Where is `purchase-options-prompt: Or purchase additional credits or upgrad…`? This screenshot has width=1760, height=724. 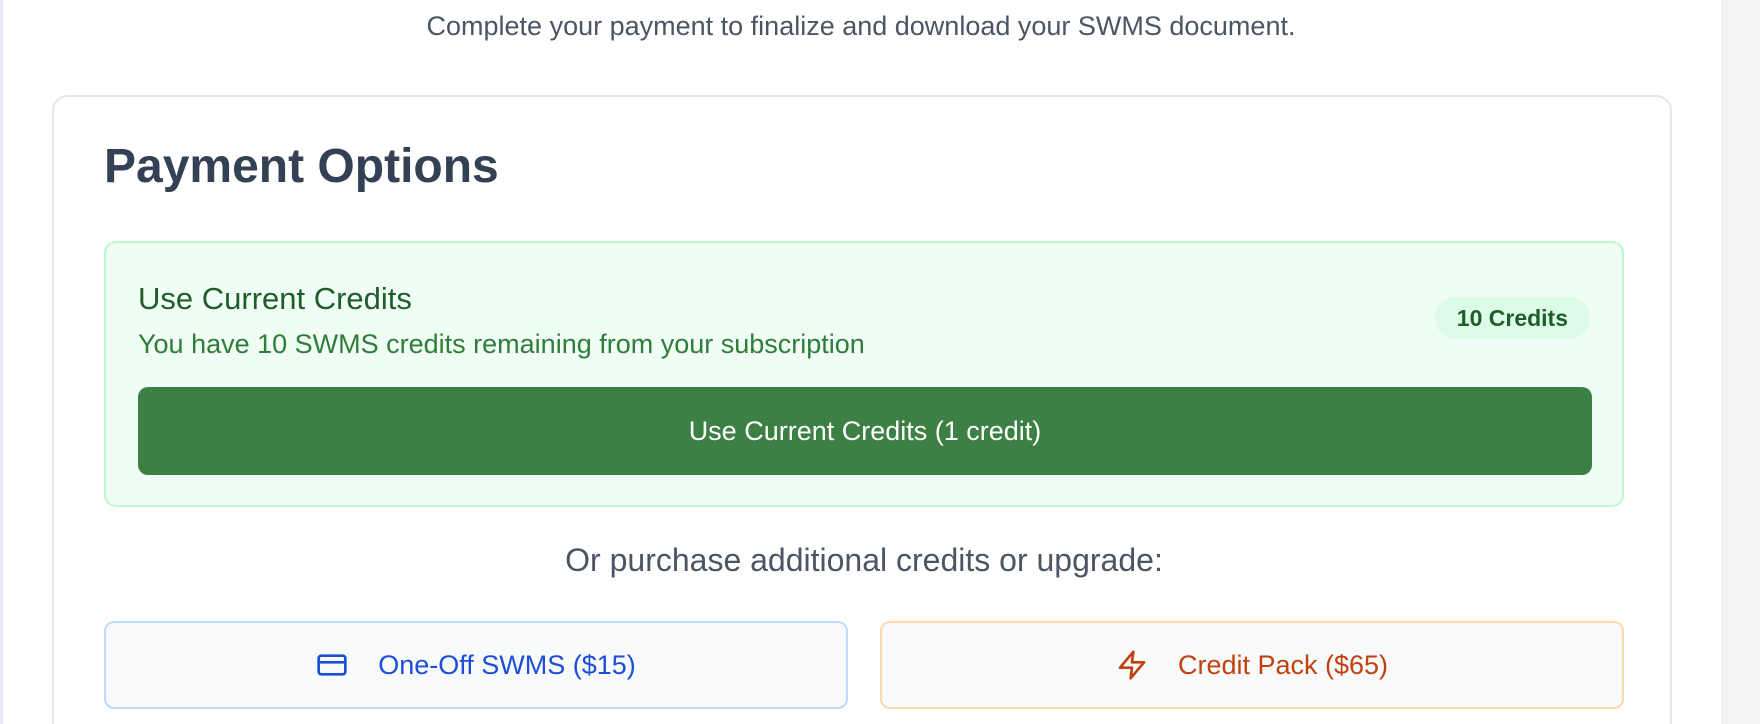 purchase-options-prompt: Or purchase additional credits or upgrad… is located at coordinates (864, 560).